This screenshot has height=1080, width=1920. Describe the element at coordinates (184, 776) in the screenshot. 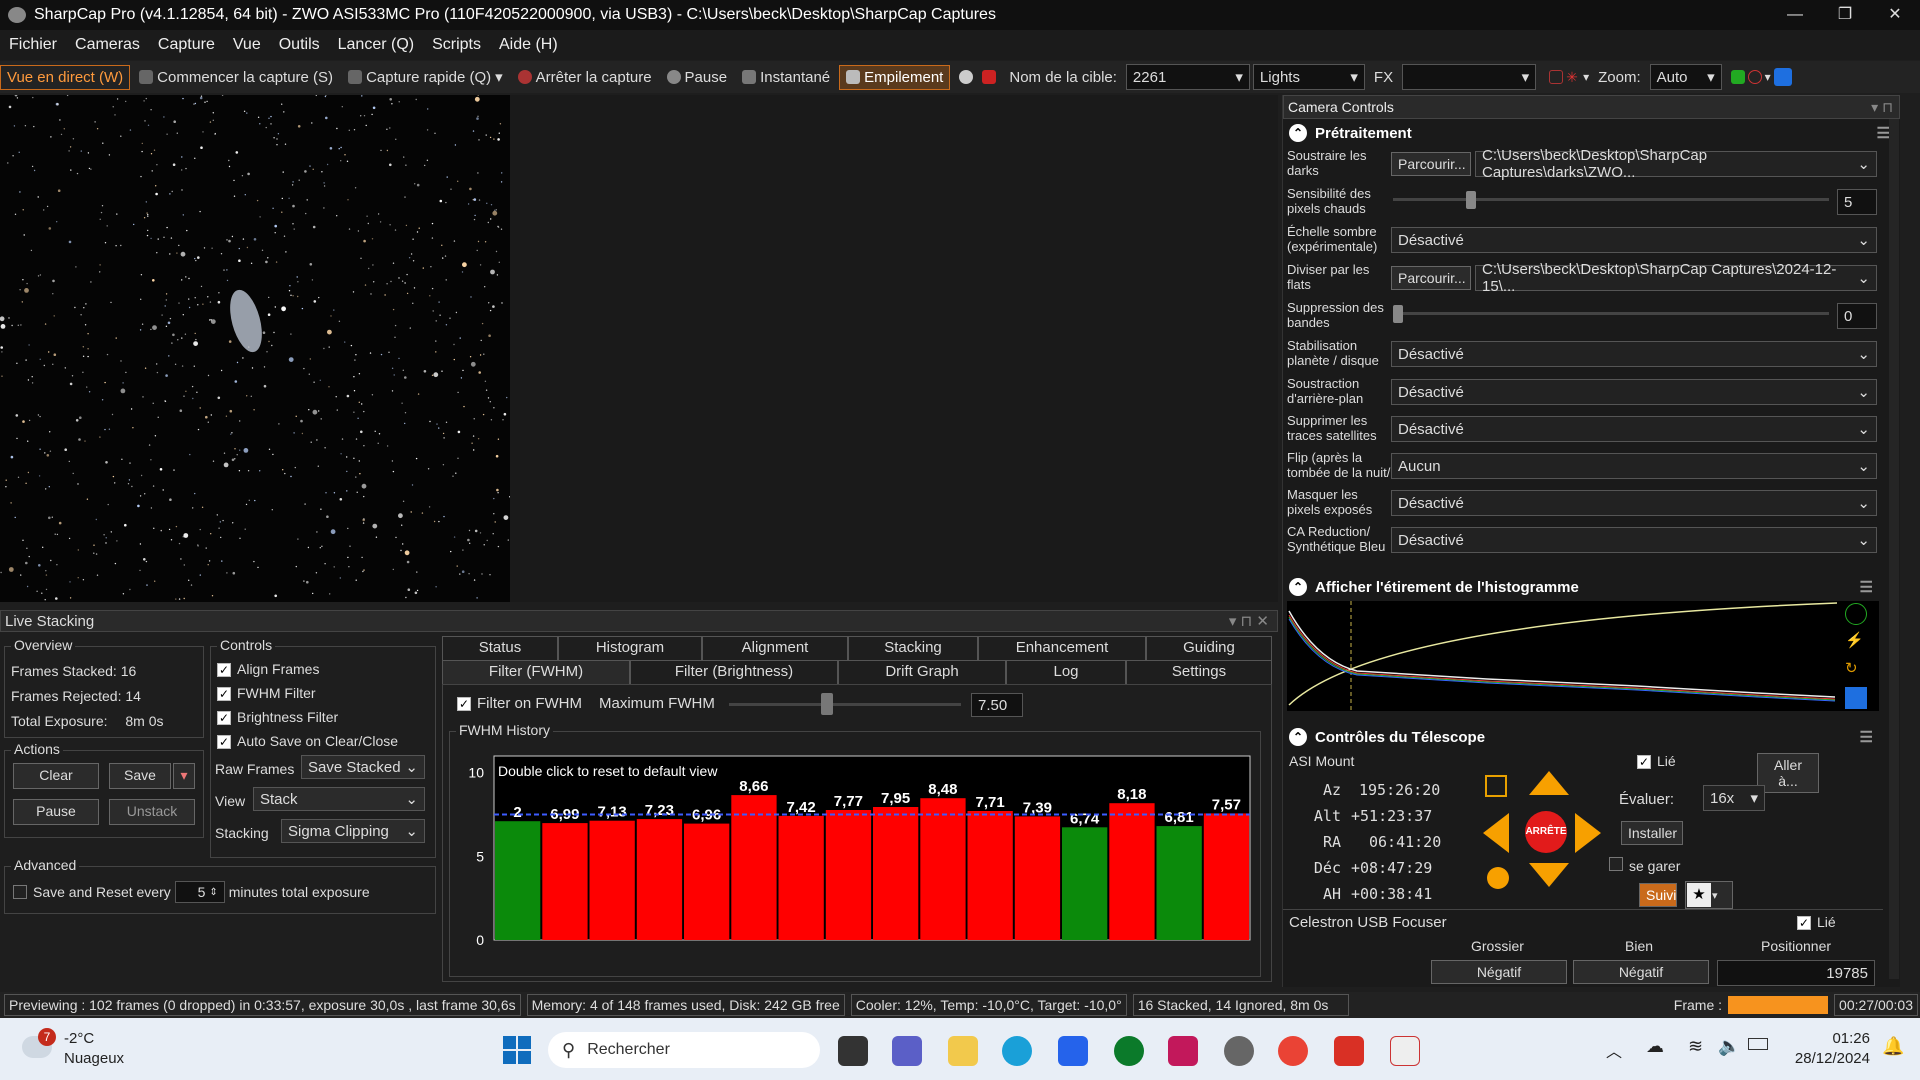

I see `save-dropdown-button: ▾` at that location.